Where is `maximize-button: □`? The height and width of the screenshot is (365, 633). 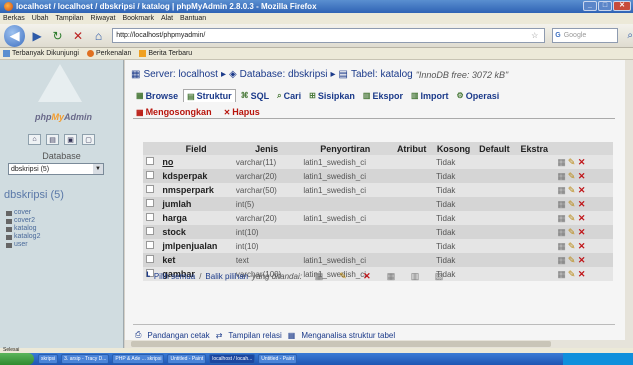
maximize-button: □ is located at coordinates (605, 6).